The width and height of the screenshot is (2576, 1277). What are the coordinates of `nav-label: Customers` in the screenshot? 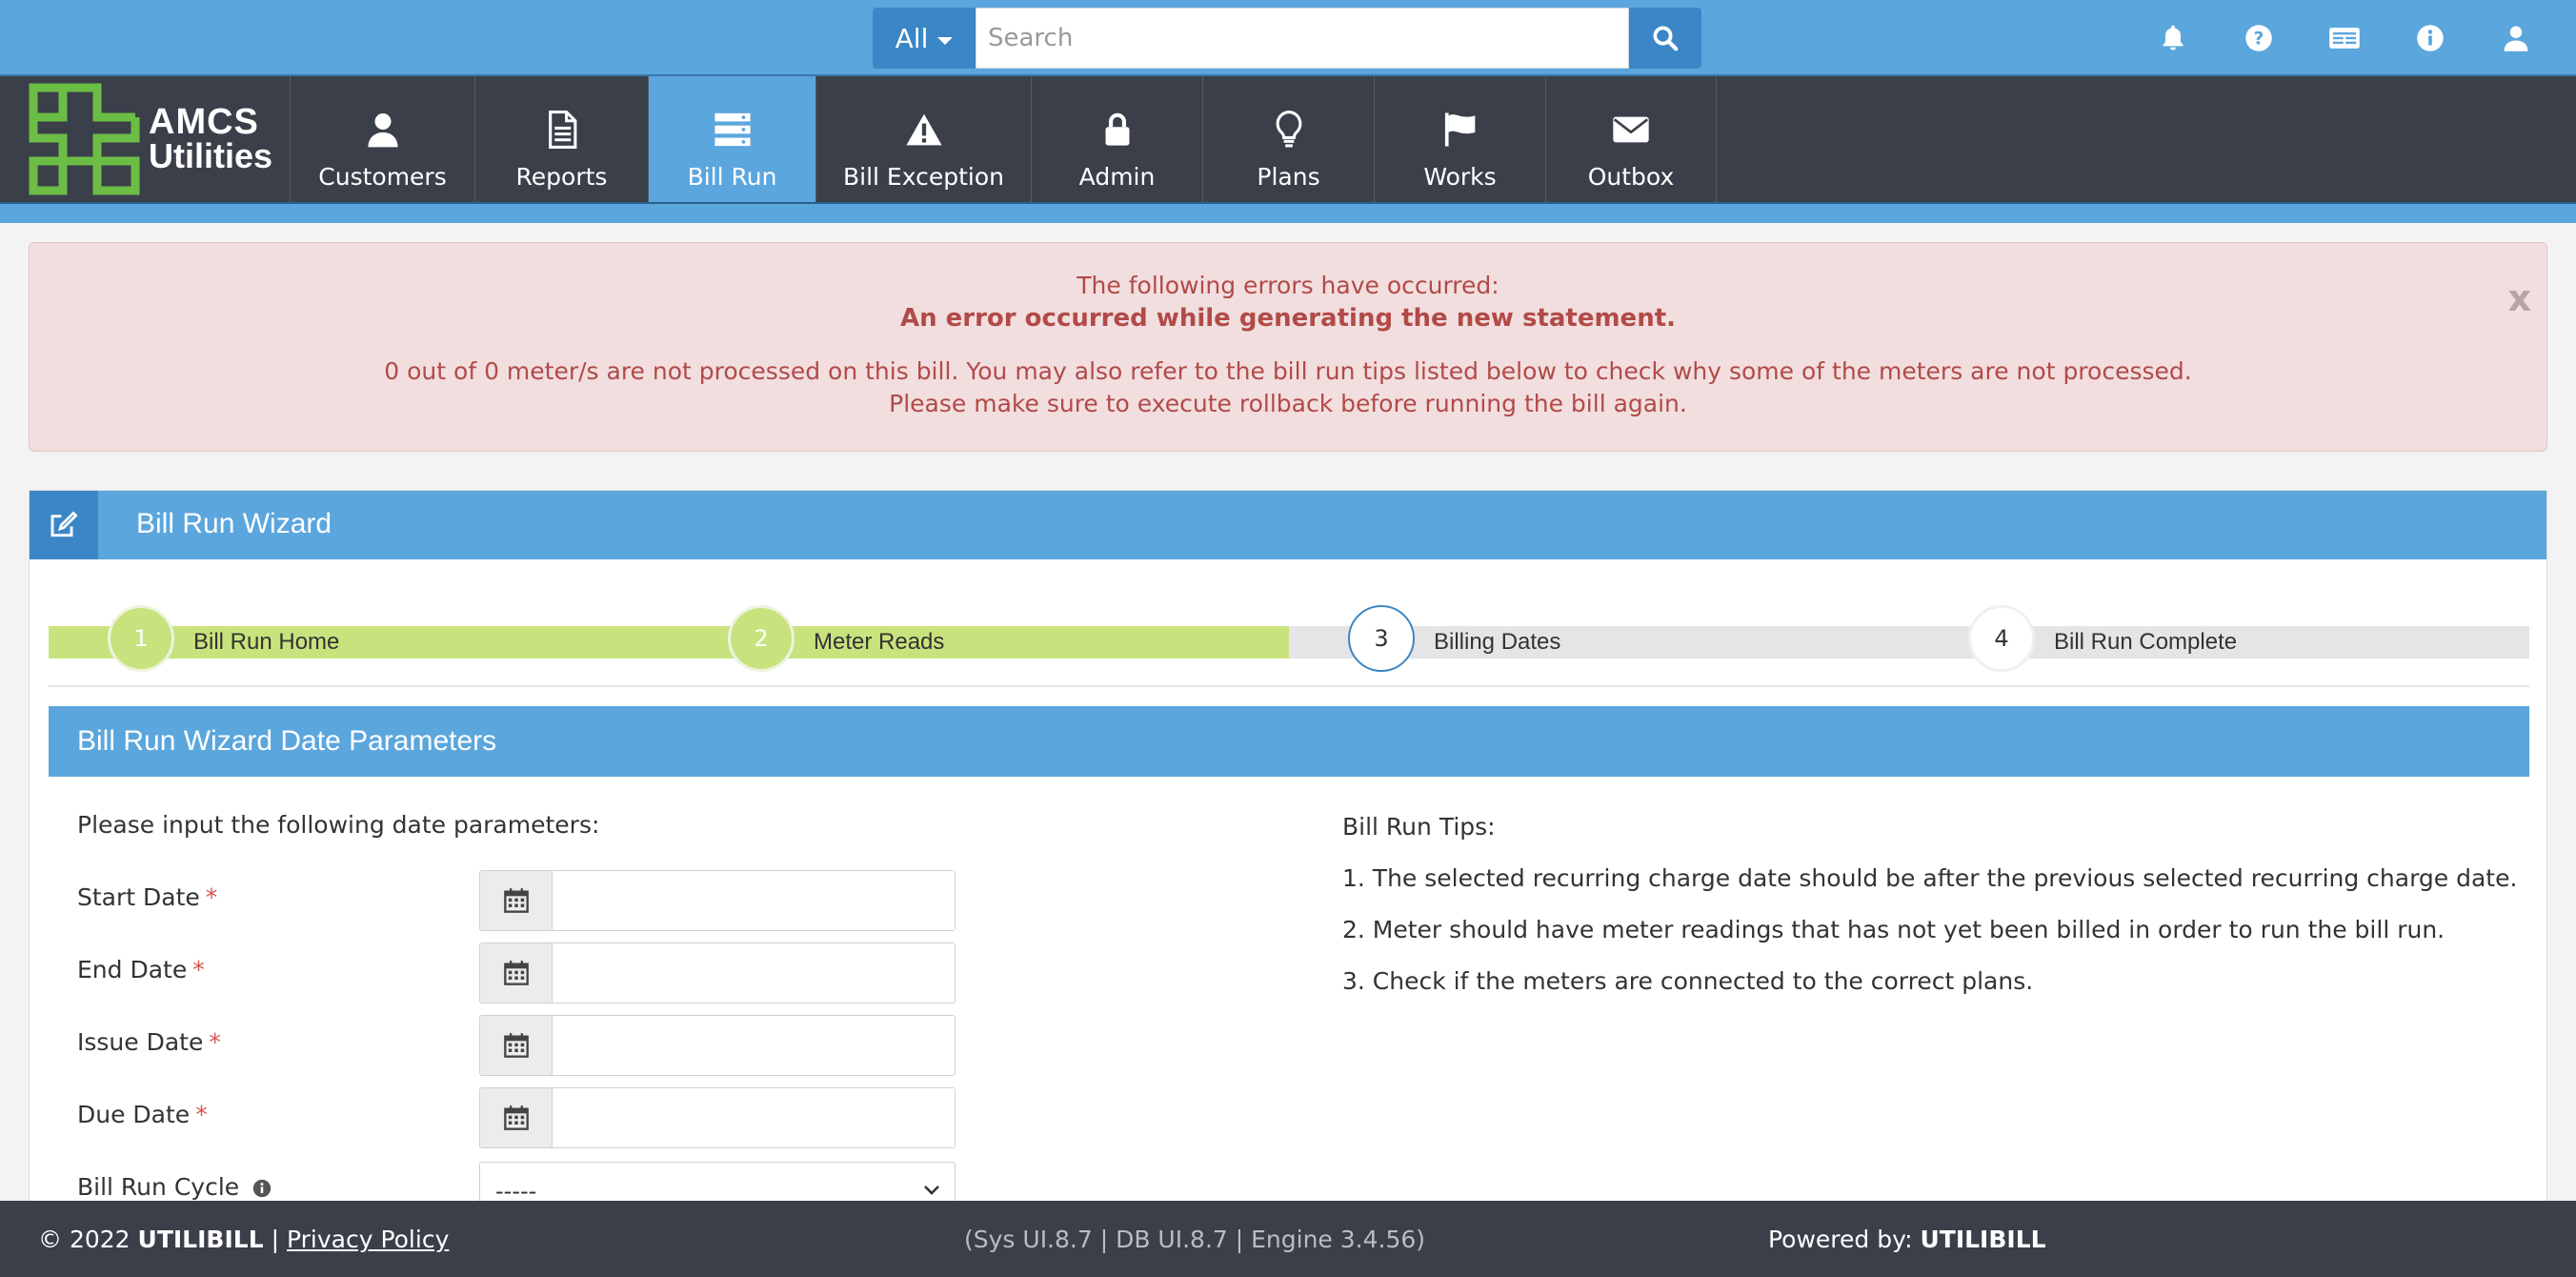 It's located at (382, 177).